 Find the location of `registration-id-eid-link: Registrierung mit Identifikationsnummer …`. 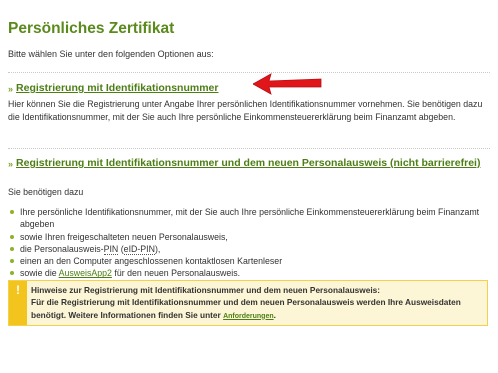

registration-id-eid-link: Registrierung mit Identifikationsnummer … is located at coordinates (248, 163).